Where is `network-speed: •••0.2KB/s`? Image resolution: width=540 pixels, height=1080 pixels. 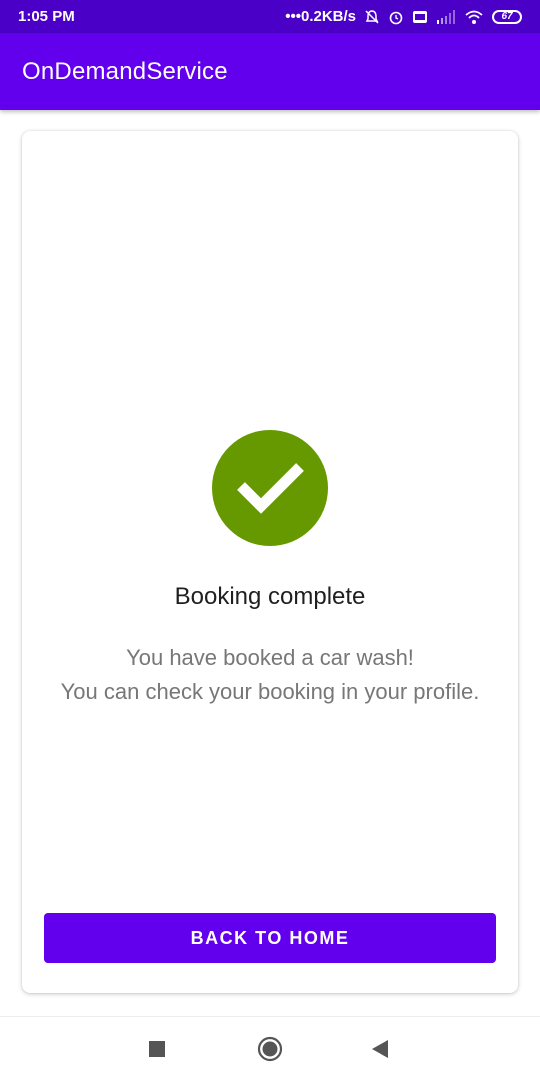
network-speed: •••0.2KB/s is located at coordinates (320, 16).